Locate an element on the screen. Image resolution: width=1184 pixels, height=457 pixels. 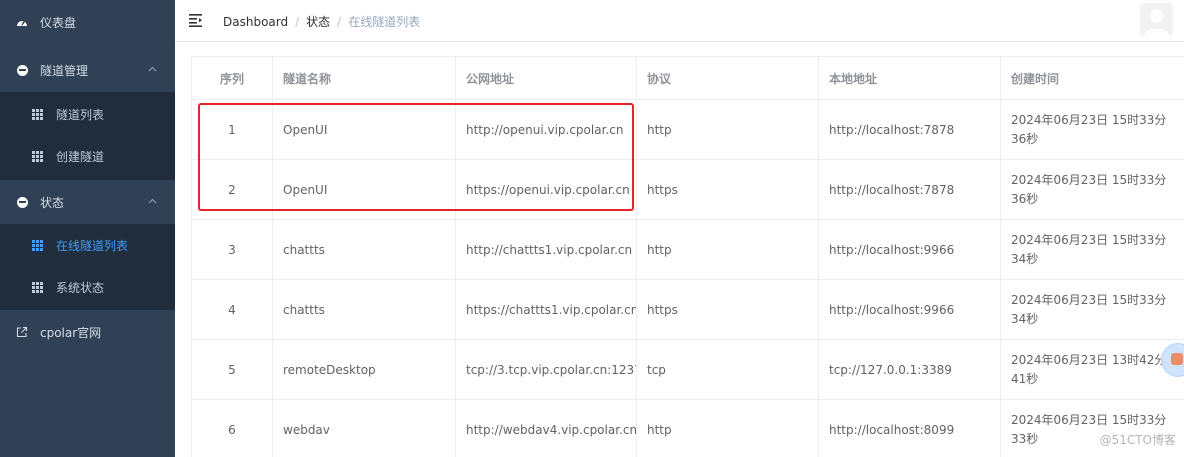
external-link-icon is located at coordinates (22, 332).